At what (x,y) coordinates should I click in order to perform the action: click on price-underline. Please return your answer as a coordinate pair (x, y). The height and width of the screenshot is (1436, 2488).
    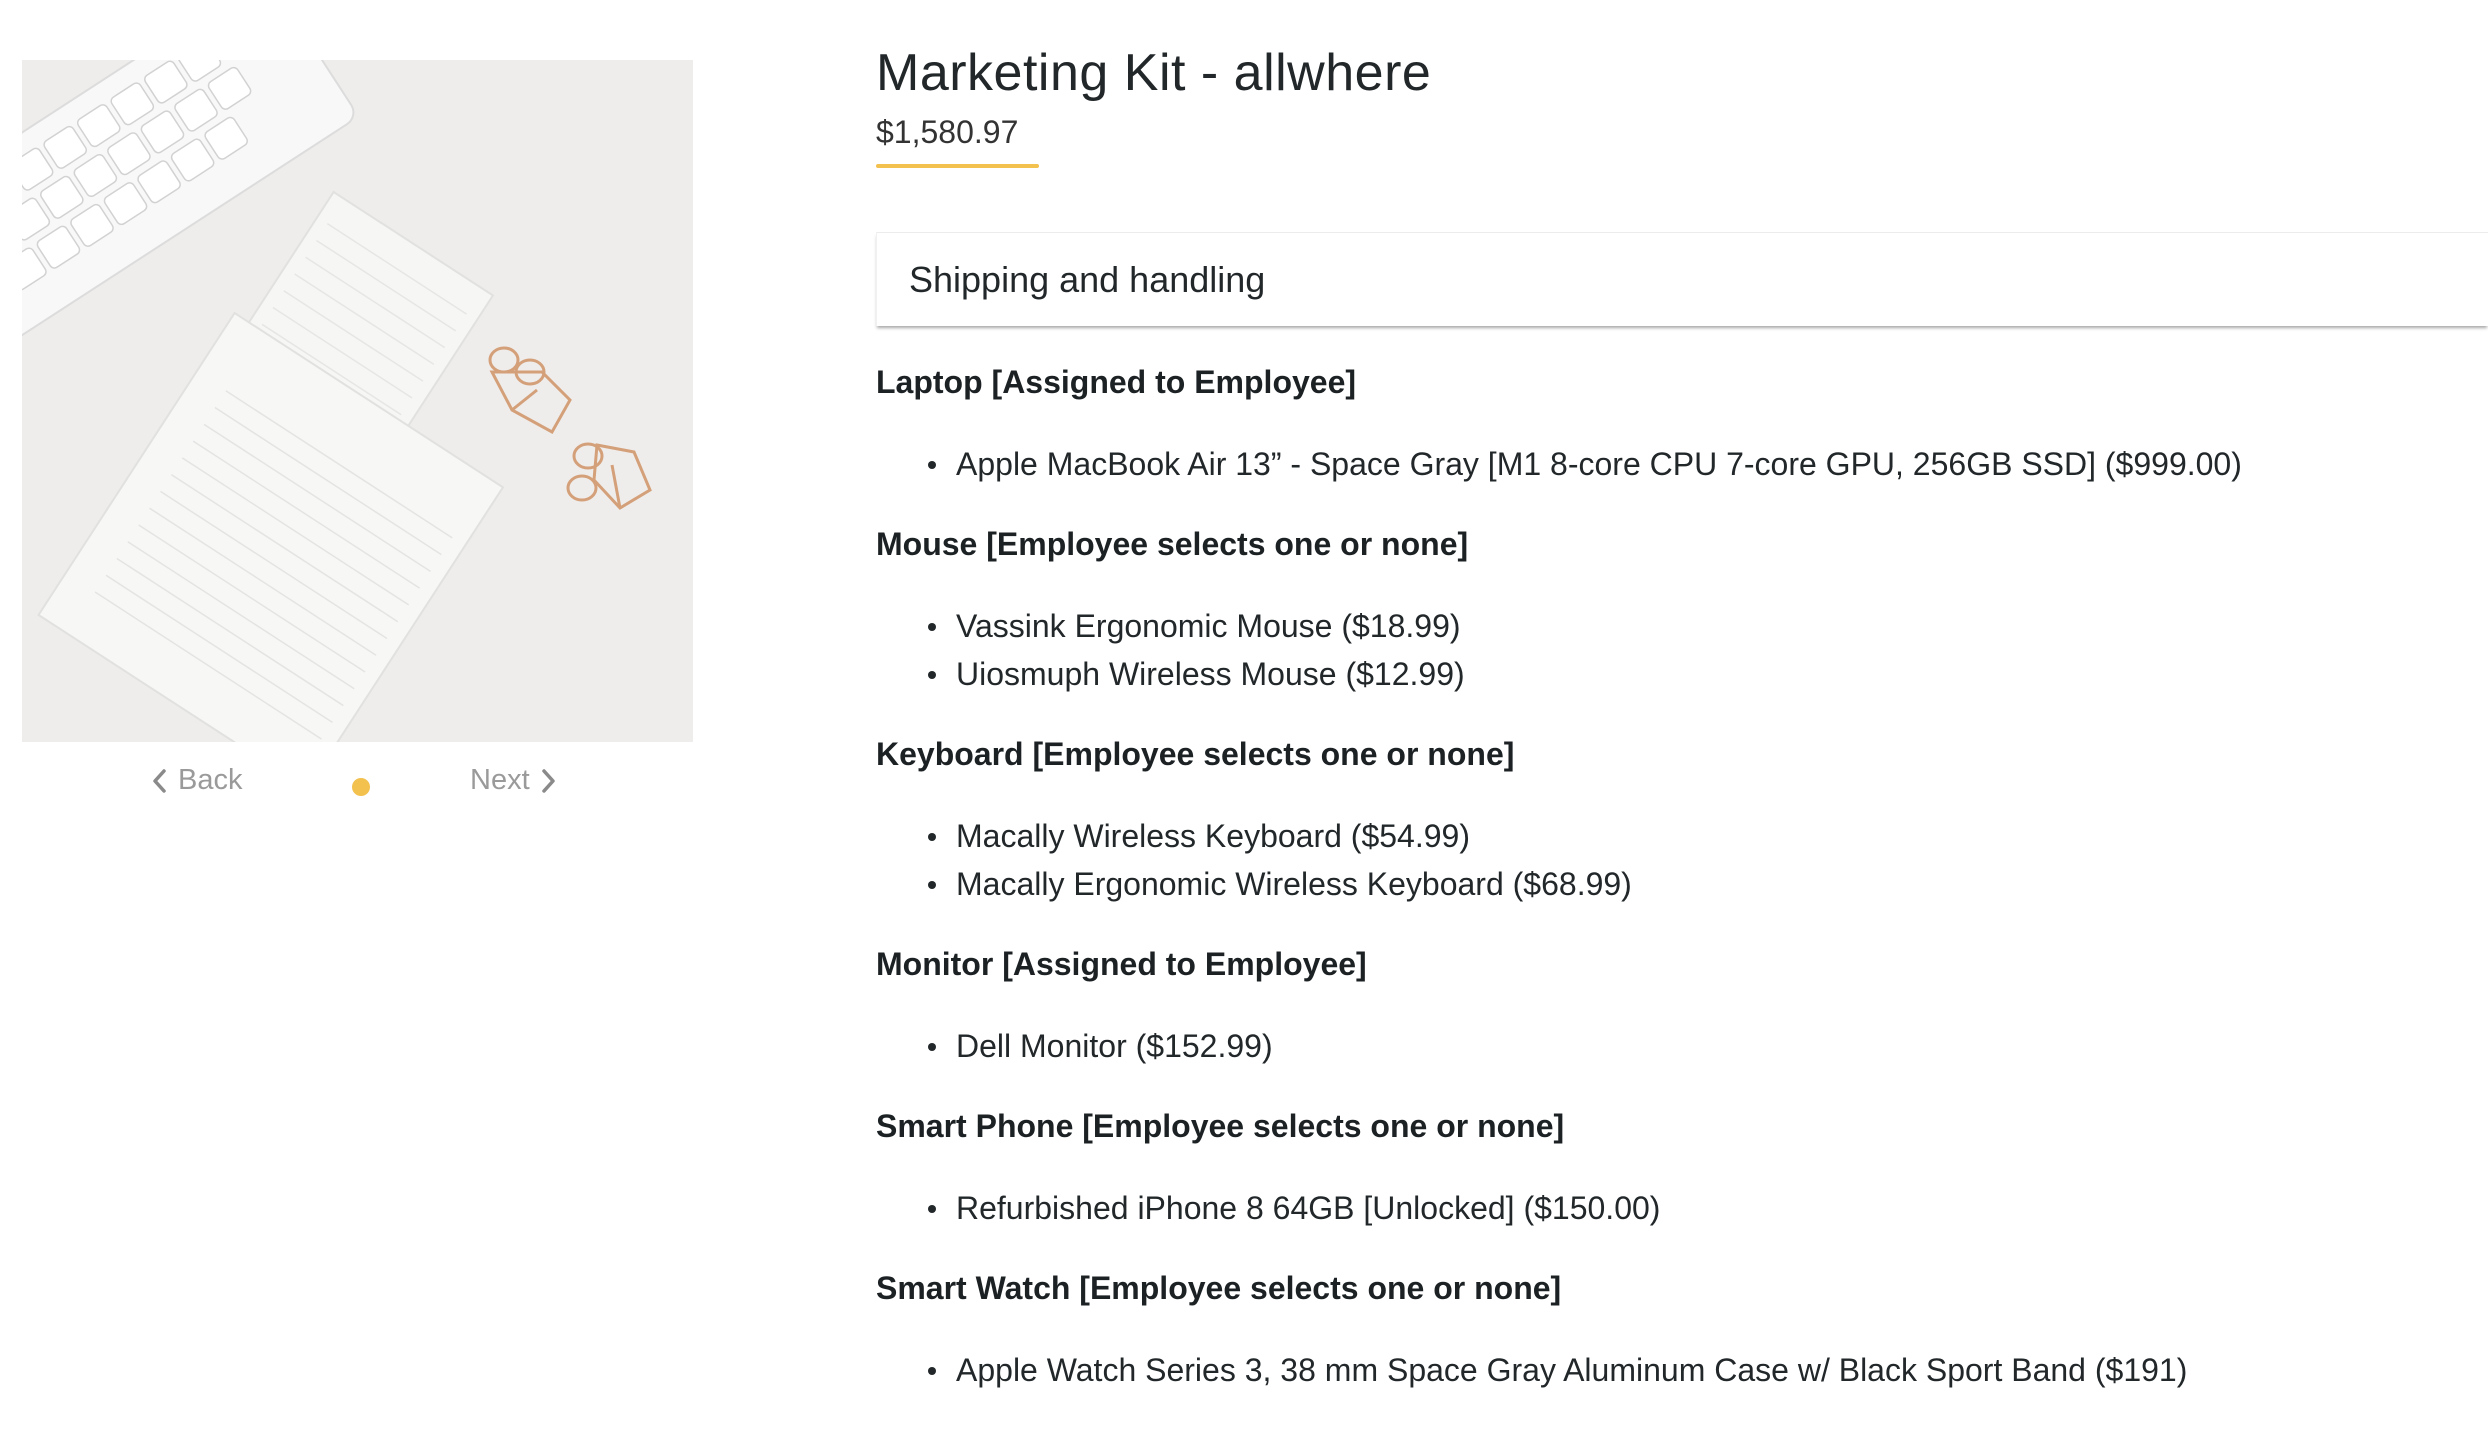
    Looking at the image, I should click on (957, 166).